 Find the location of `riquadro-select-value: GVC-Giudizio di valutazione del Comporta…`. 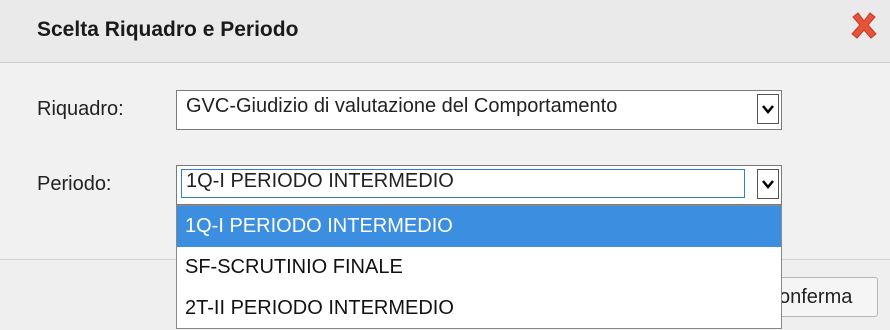

riquadro-select-value: GVC-Giudizio di valutazione del Comporta… is located at coordinates (402, 106).